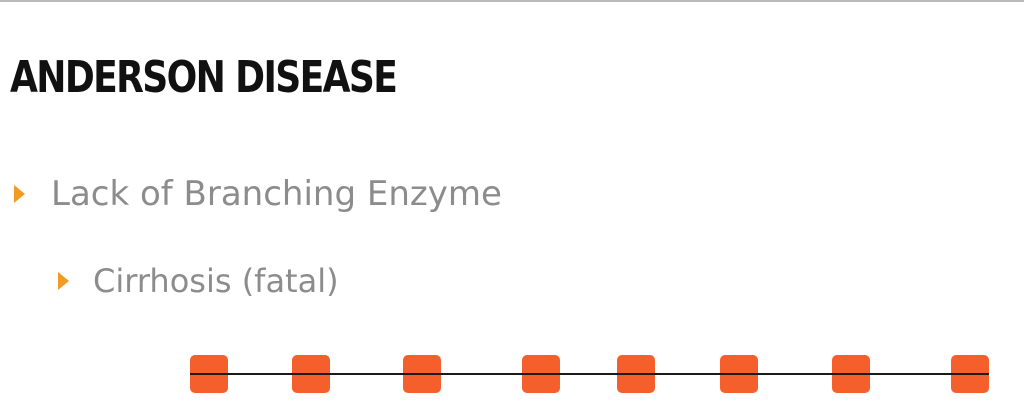 This screenshot has height=418, width=1024. I want to click on bullet-text: Cirrhosis (fatal), so click(216, 281).